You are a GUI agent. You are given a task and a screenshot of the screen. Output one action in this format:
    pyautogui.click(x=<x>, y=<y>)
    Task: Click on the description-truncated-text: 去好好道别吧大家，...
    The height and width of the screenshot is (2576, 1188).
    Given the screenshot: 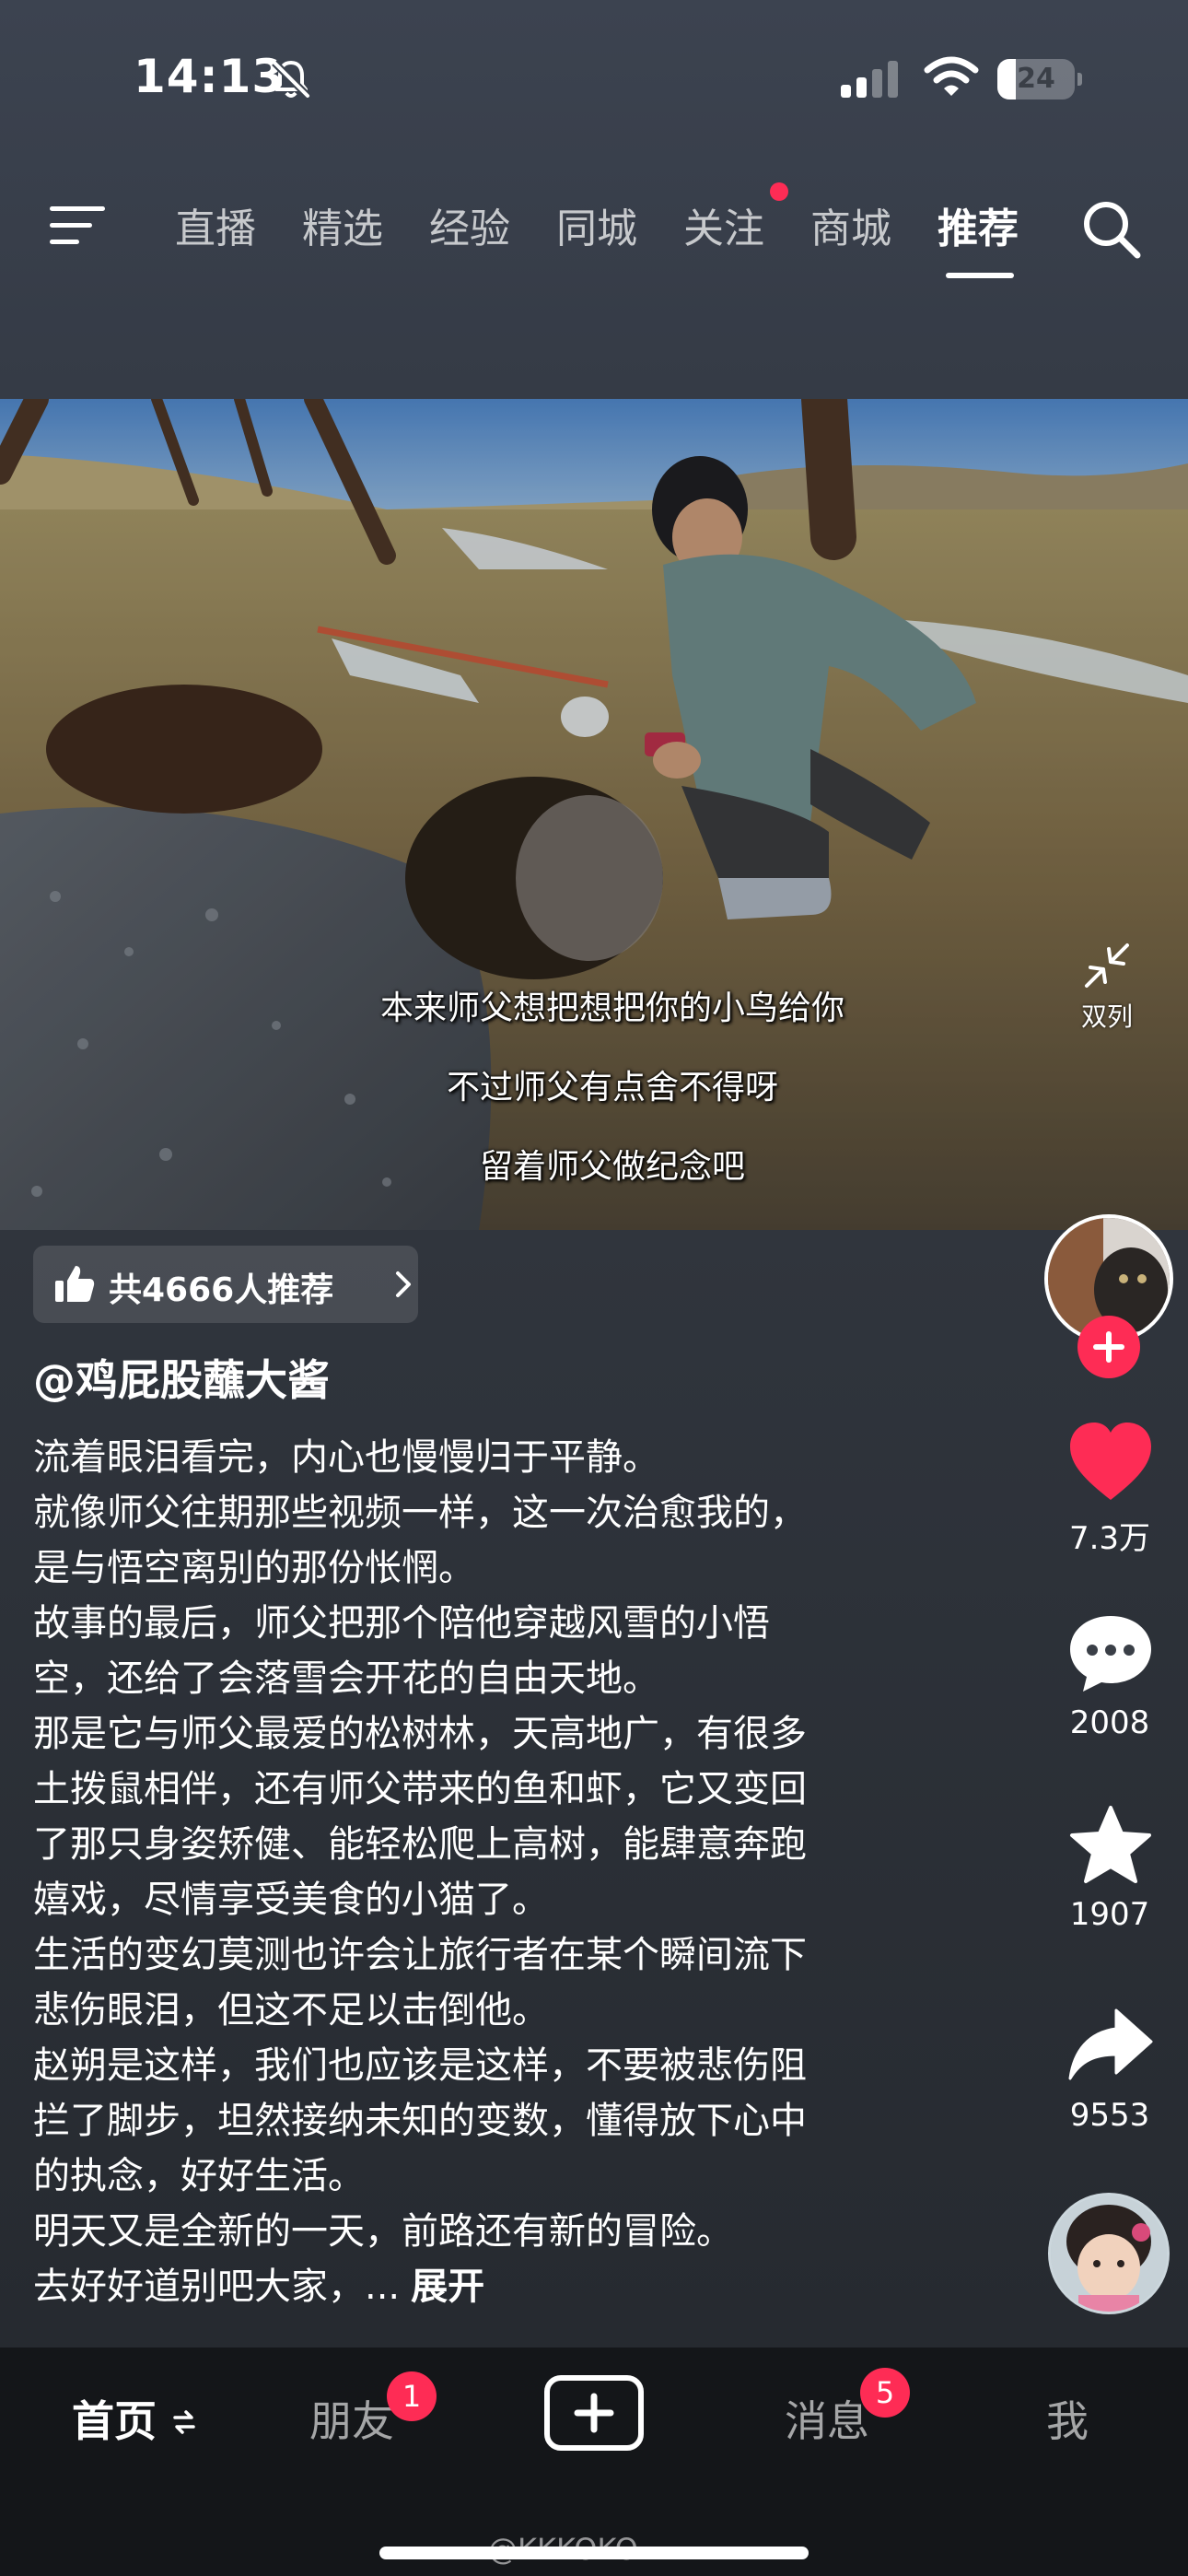 What is the action you would take?
    pyautogui.click(x=217, y=2287)
    